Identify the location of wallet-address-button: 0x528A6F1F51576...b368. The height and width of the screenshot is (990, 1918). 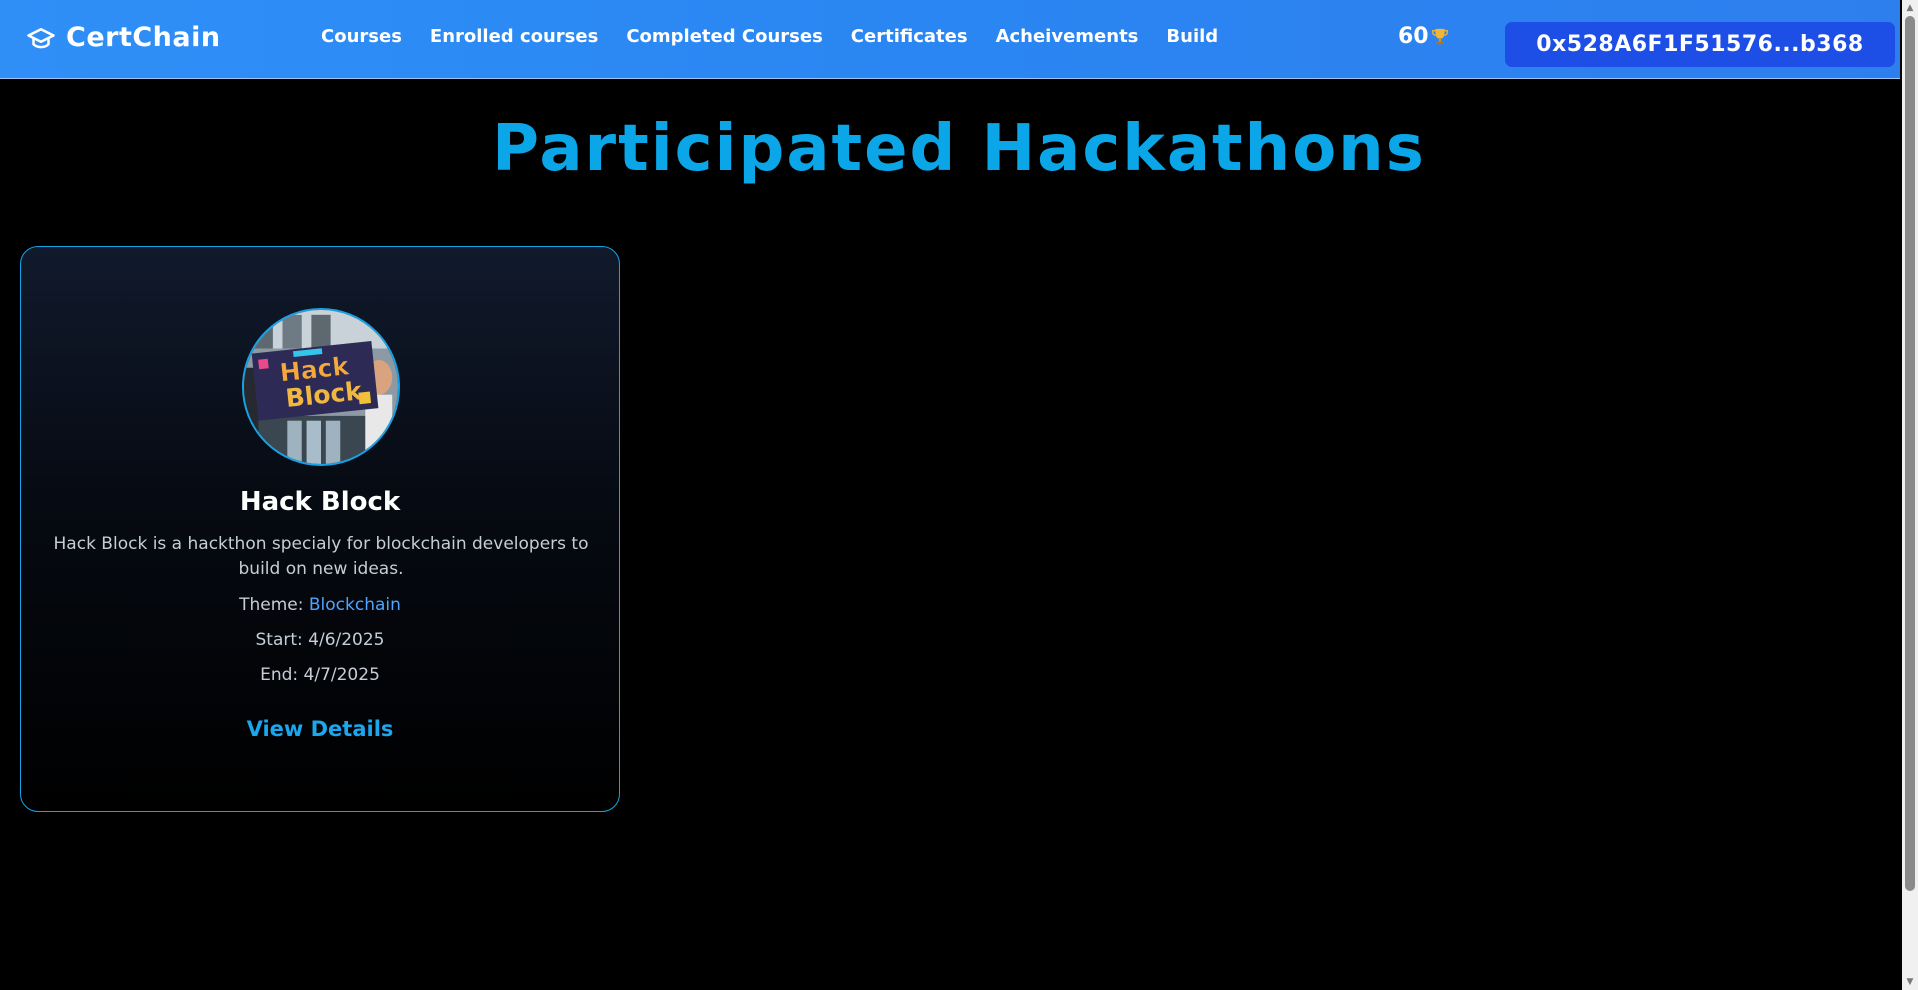
(1700, 44).